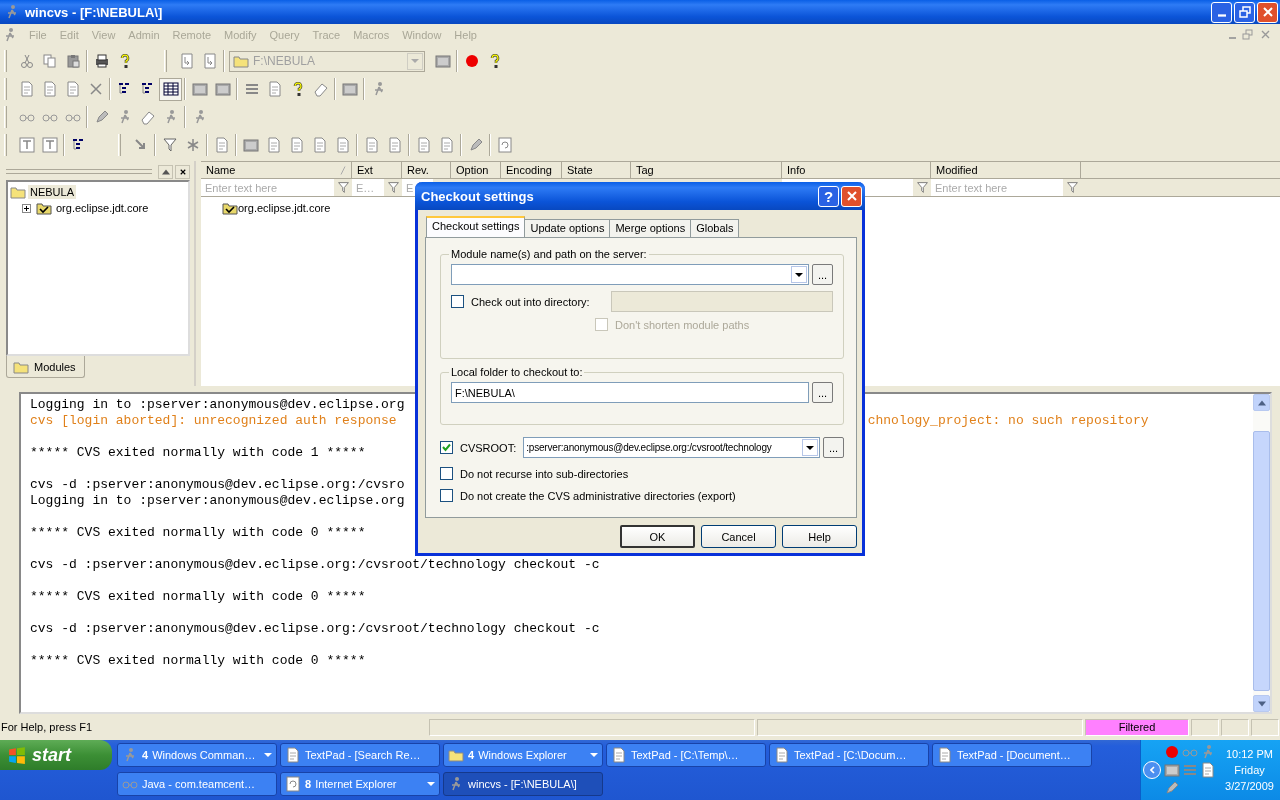 Image resolution: width=1280 pixels, height=800 pixels. I want to click on log-line: cvs -d :pserver:anonymous@dev.eclipse.org:/cvsro, so click(217, 485).